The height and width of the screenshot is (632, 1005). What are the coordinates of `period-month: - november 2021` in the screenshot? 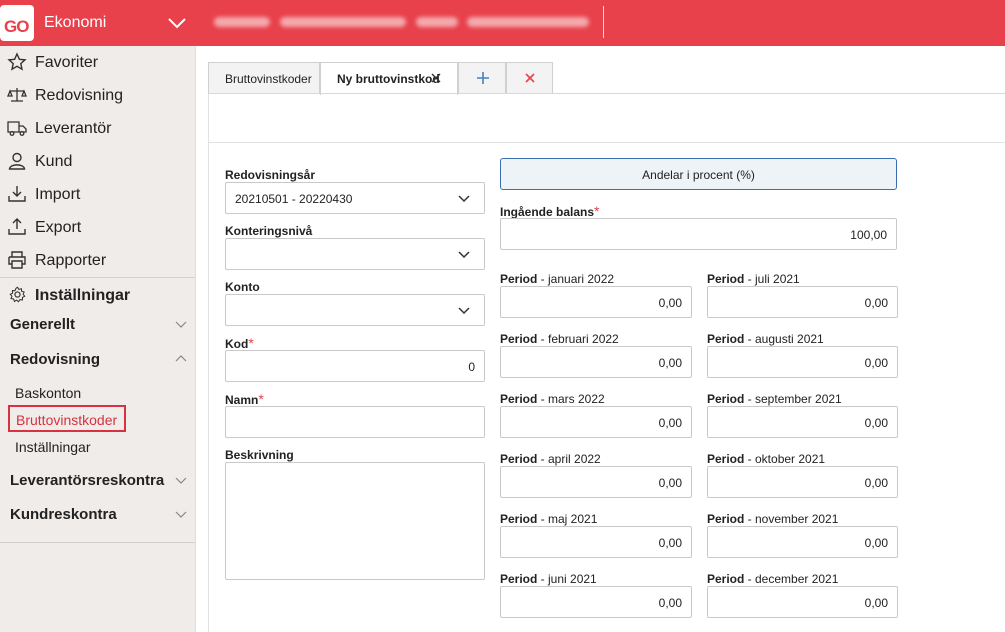 It's located at (791, 519).